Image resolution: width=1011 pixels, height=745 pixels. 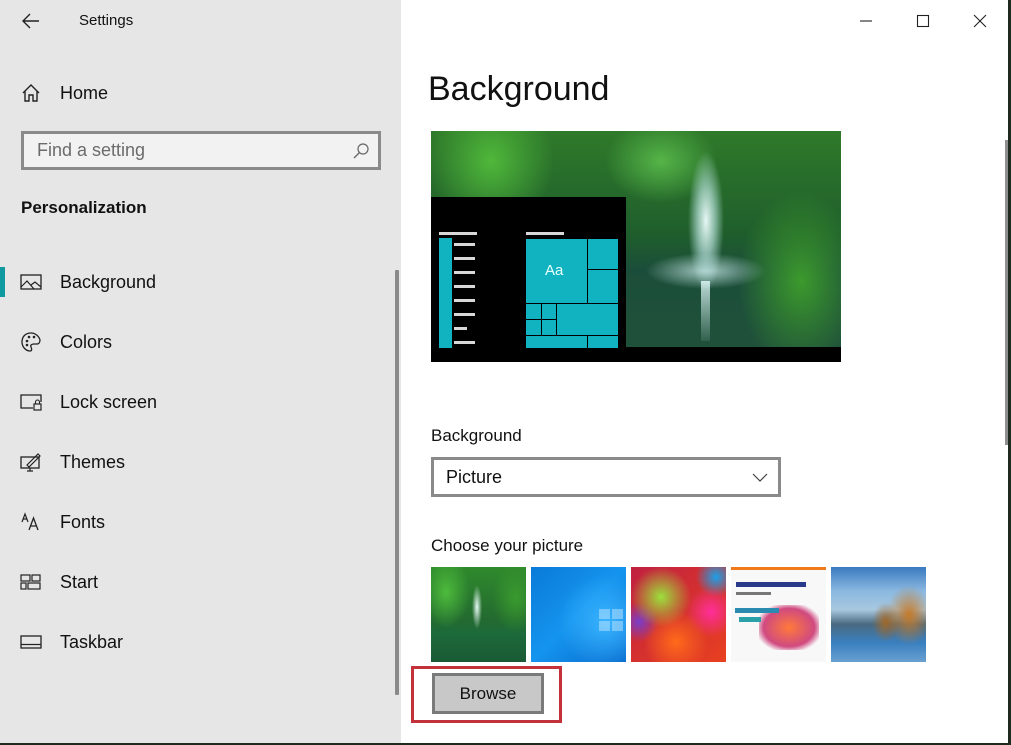 I want to click on thumbnail-beach-rocks, so click(x=878, y=614).